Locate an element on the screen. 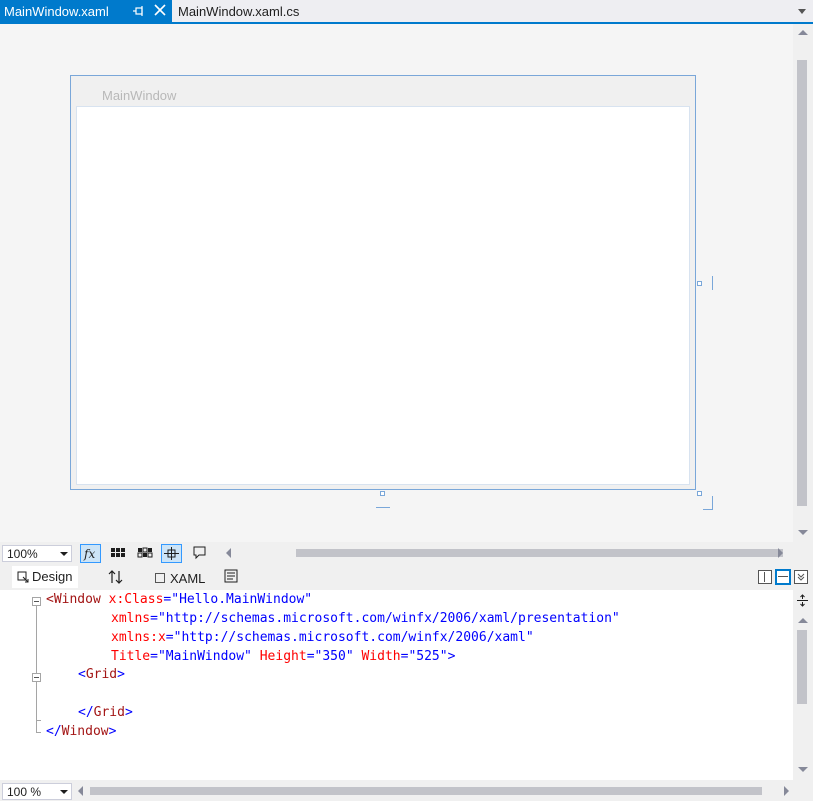 This screenshot has width=813, height=801. editor-horizontal-scrollbar is located at coordinates (435, 790).